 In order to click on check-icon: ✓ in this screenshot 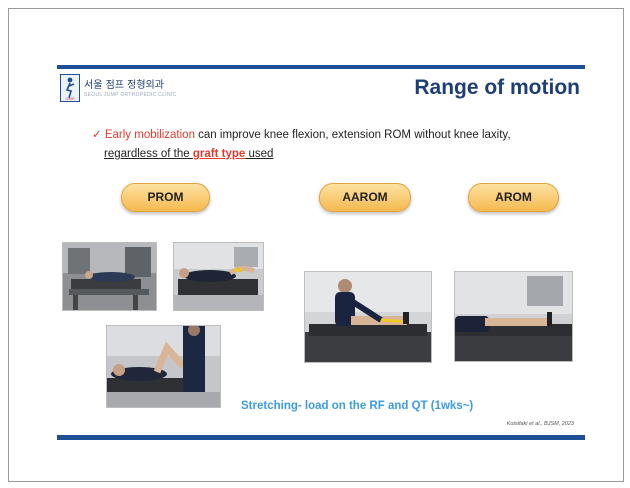, I will do `click(97, 135)`.